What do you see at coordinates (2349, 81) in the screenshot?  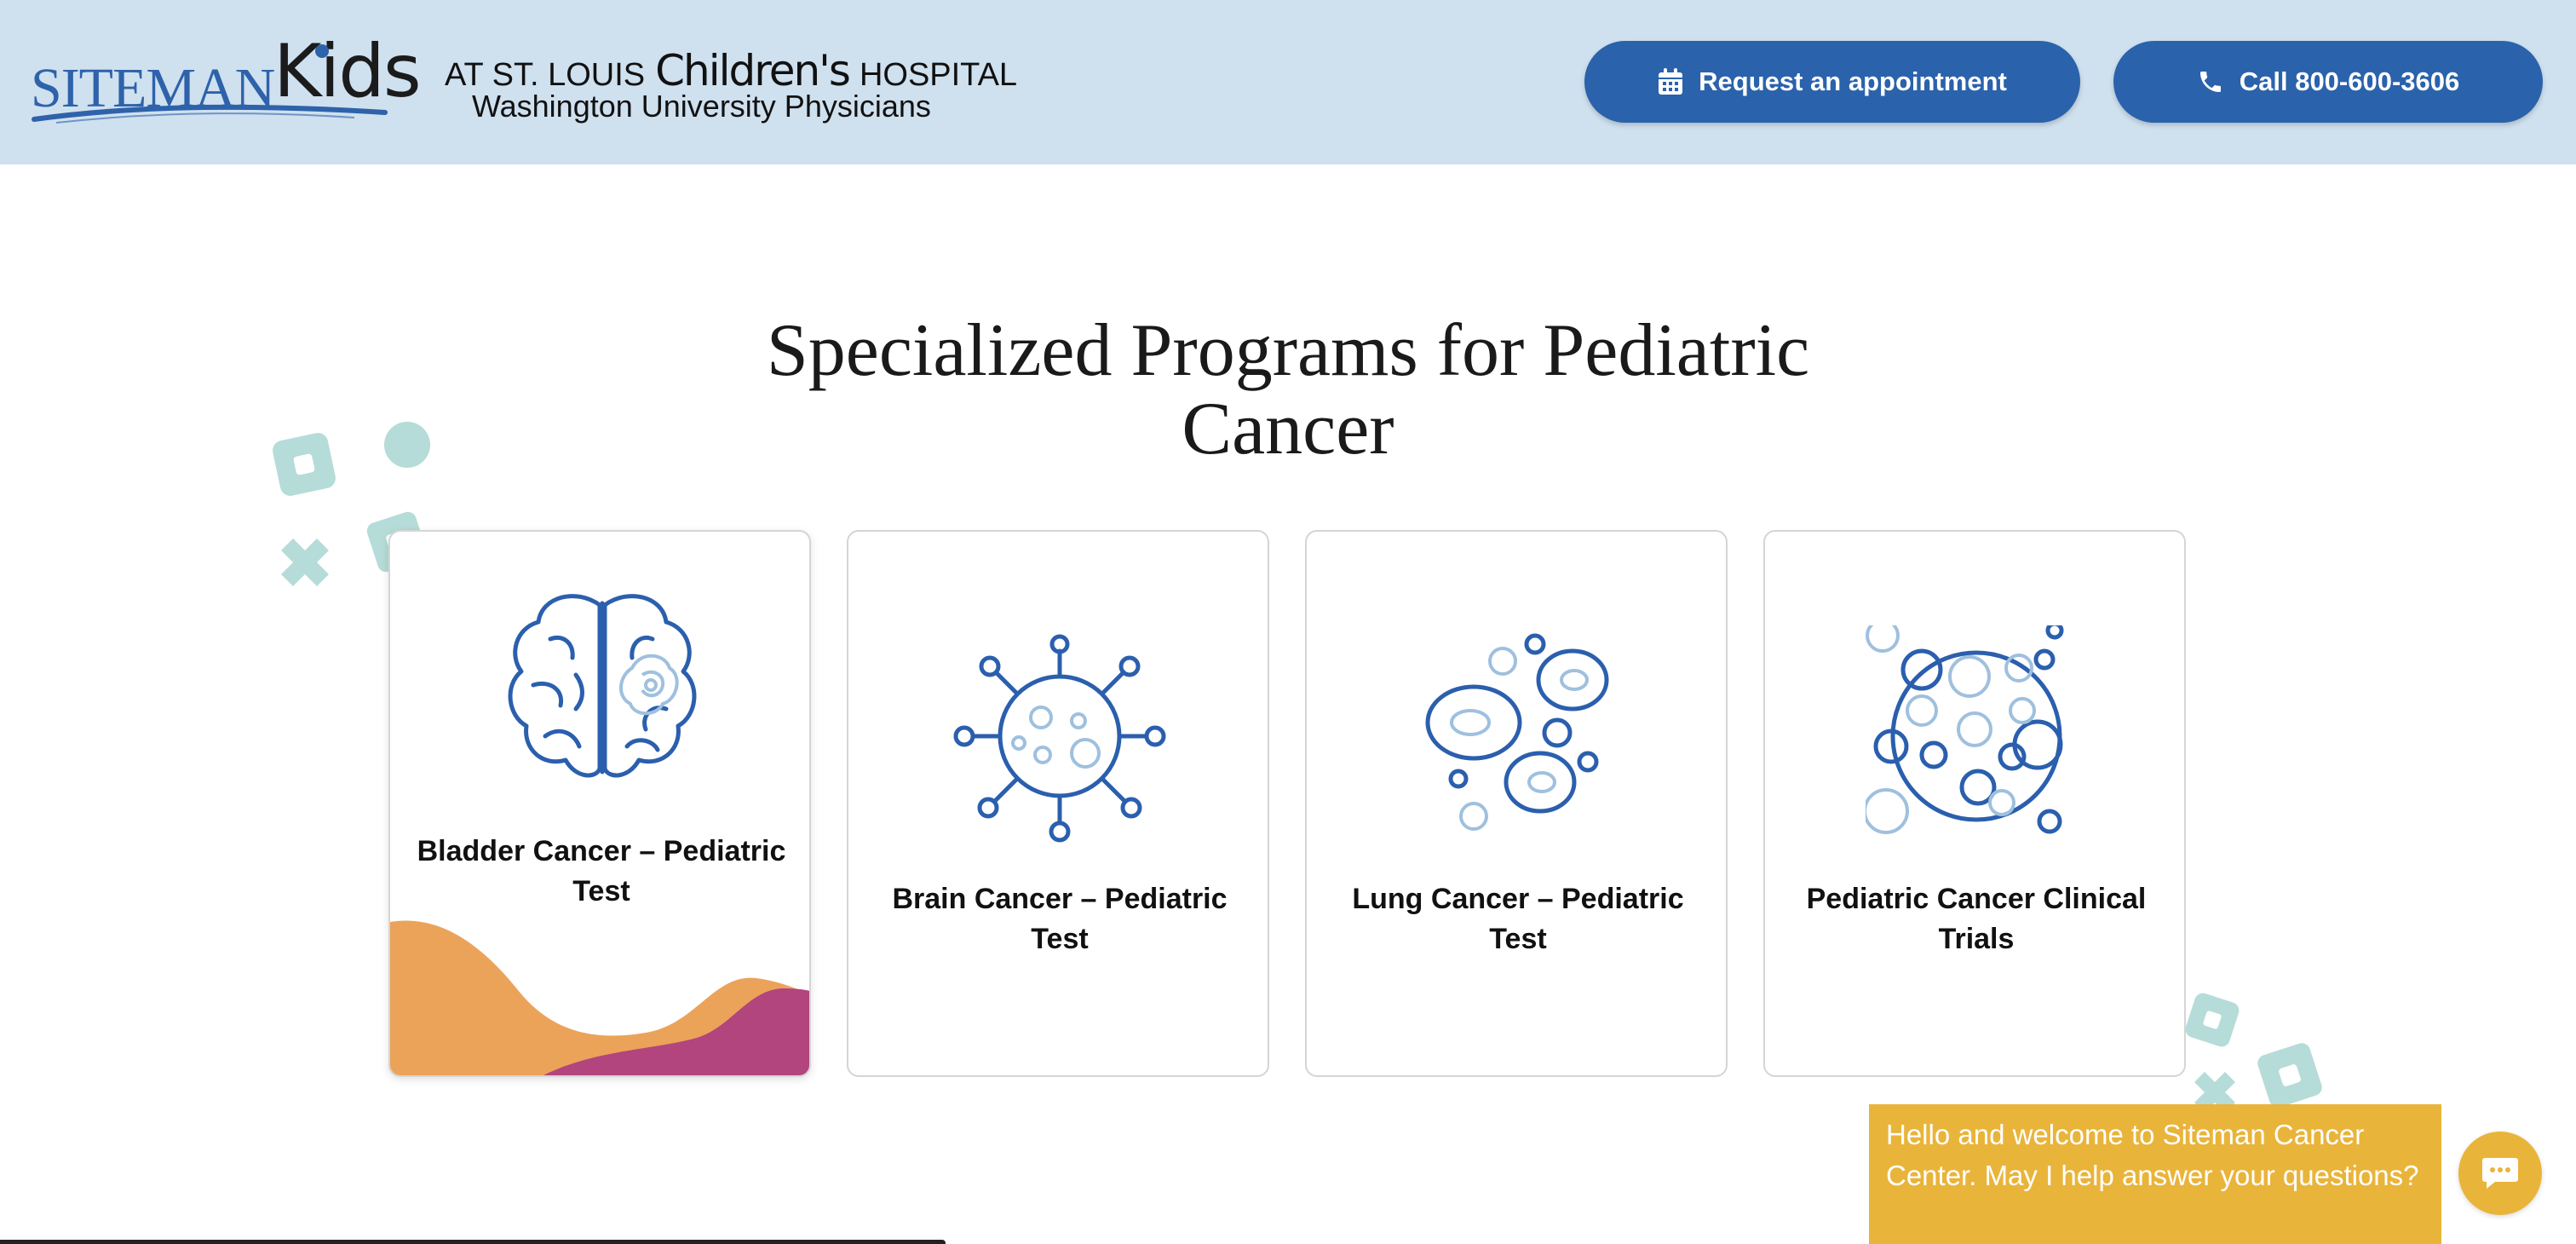 I see `call-phone-label: Call 800-600-3606` at bounding box center [2349, 81].